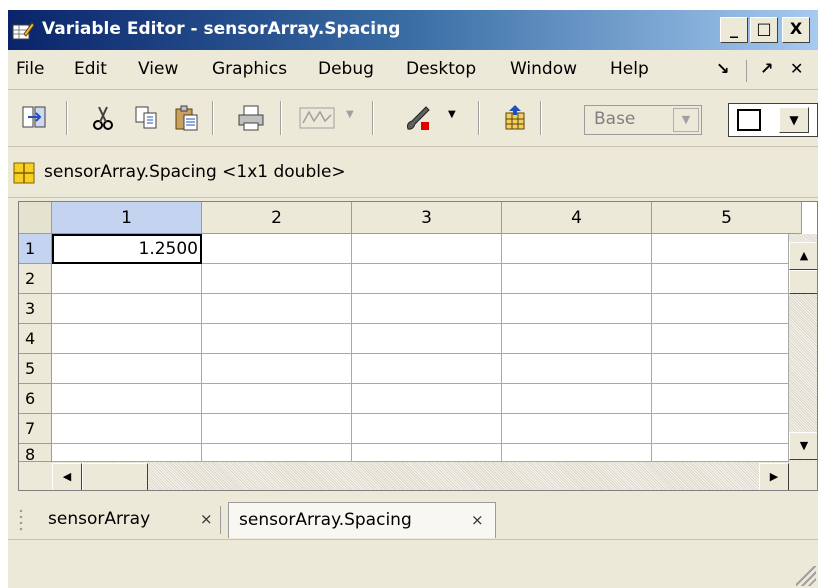 The width and height of the screenshot is (818, 588). I want to click on horizontal-scrollbar: ◀ ▶, so click(420, 476).